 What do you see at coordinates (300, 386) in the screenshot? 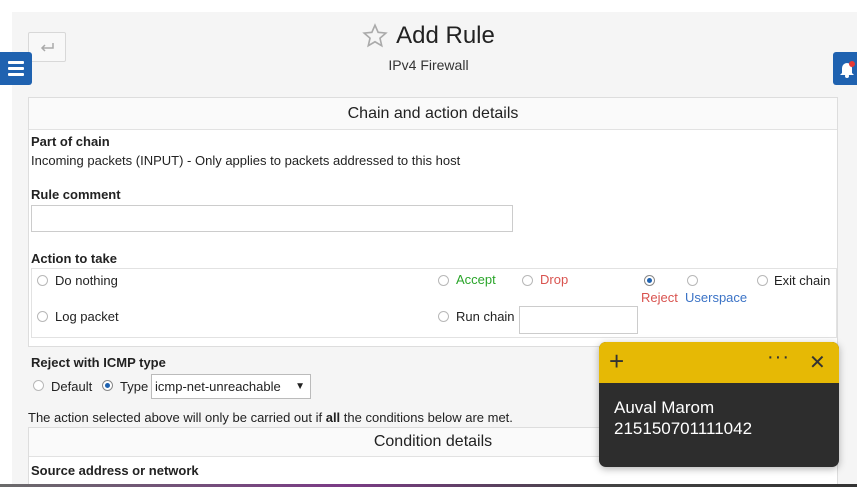
I see `chevron-down-icon: ▼` at bounding box center [300, 386].